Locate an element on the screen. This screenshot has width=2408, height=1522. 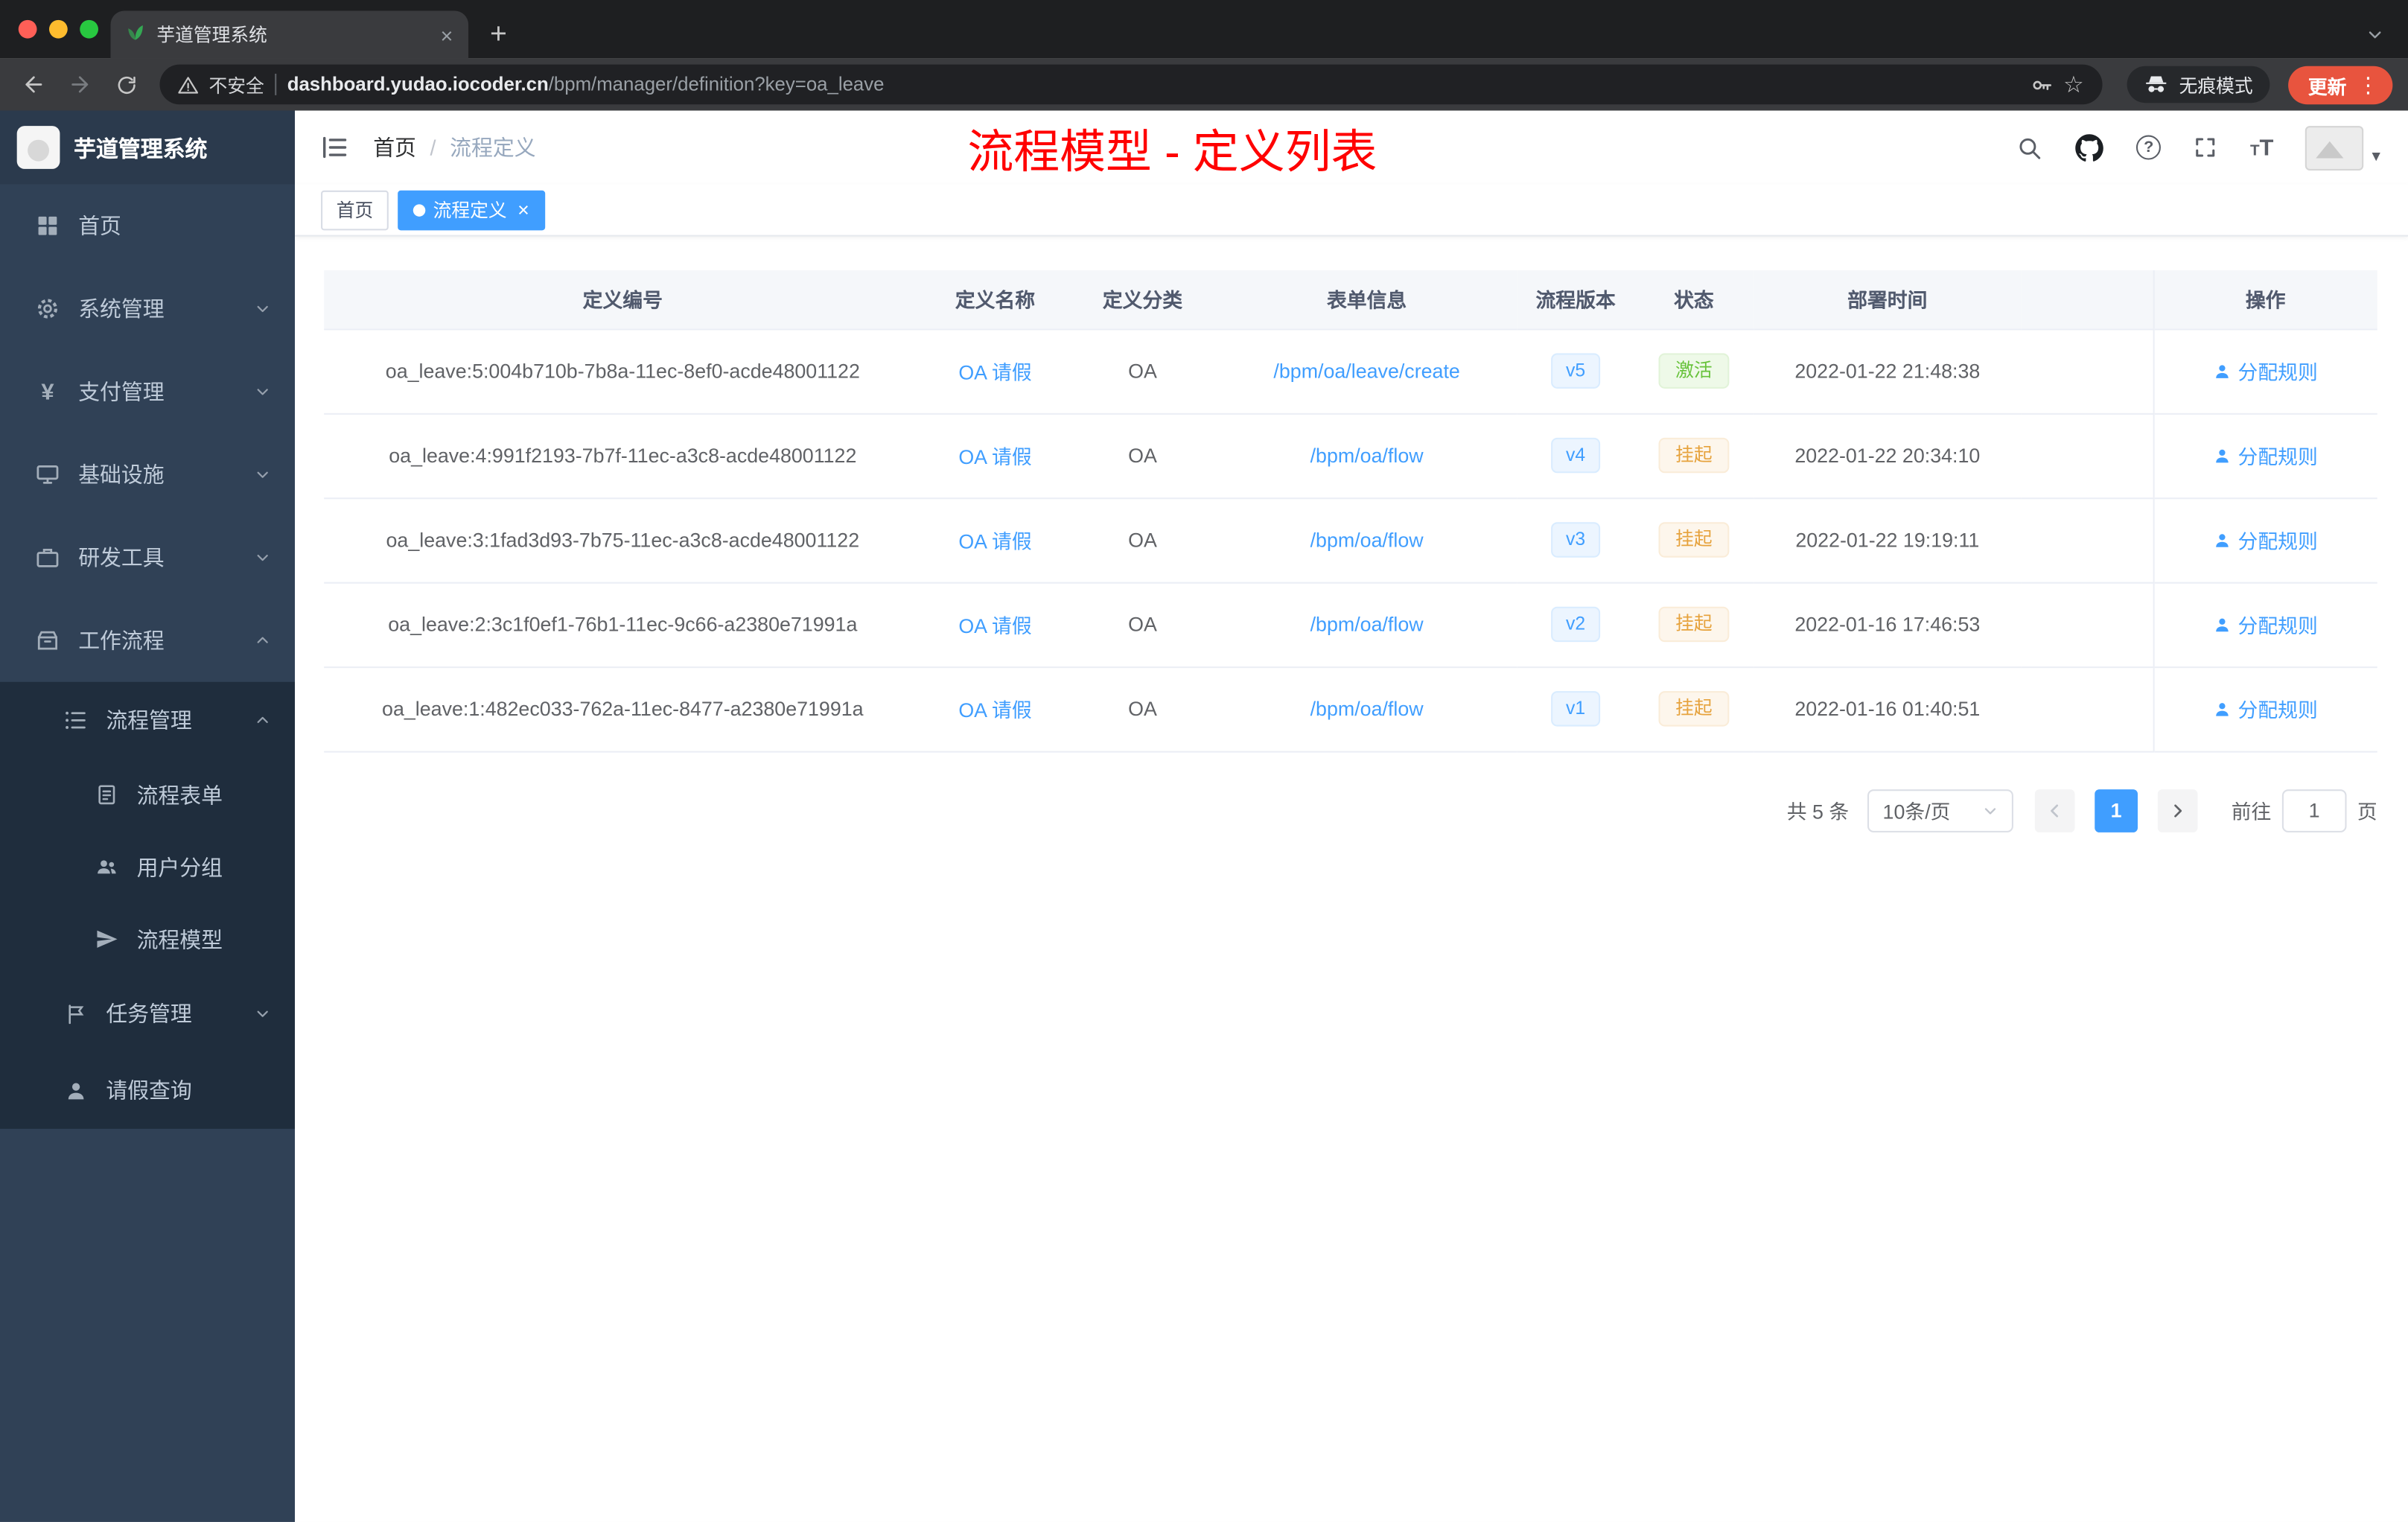
tab-title: 芋道管理系统 is located at coordinates (211, 35).